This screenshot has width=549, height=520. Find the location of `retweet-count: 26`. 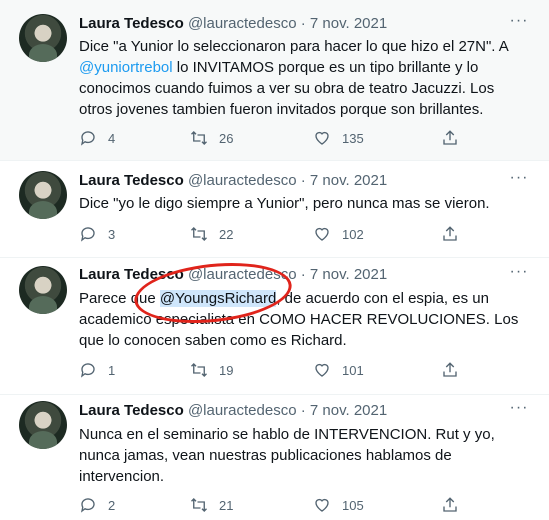

retweet-count: 26 is located at coordinates (226, 138).